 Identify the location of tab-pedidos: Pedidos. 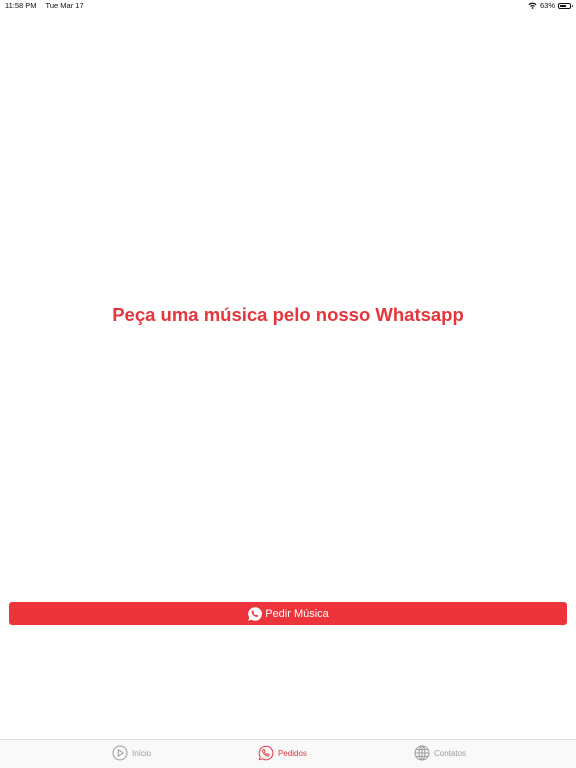
(282, 753).